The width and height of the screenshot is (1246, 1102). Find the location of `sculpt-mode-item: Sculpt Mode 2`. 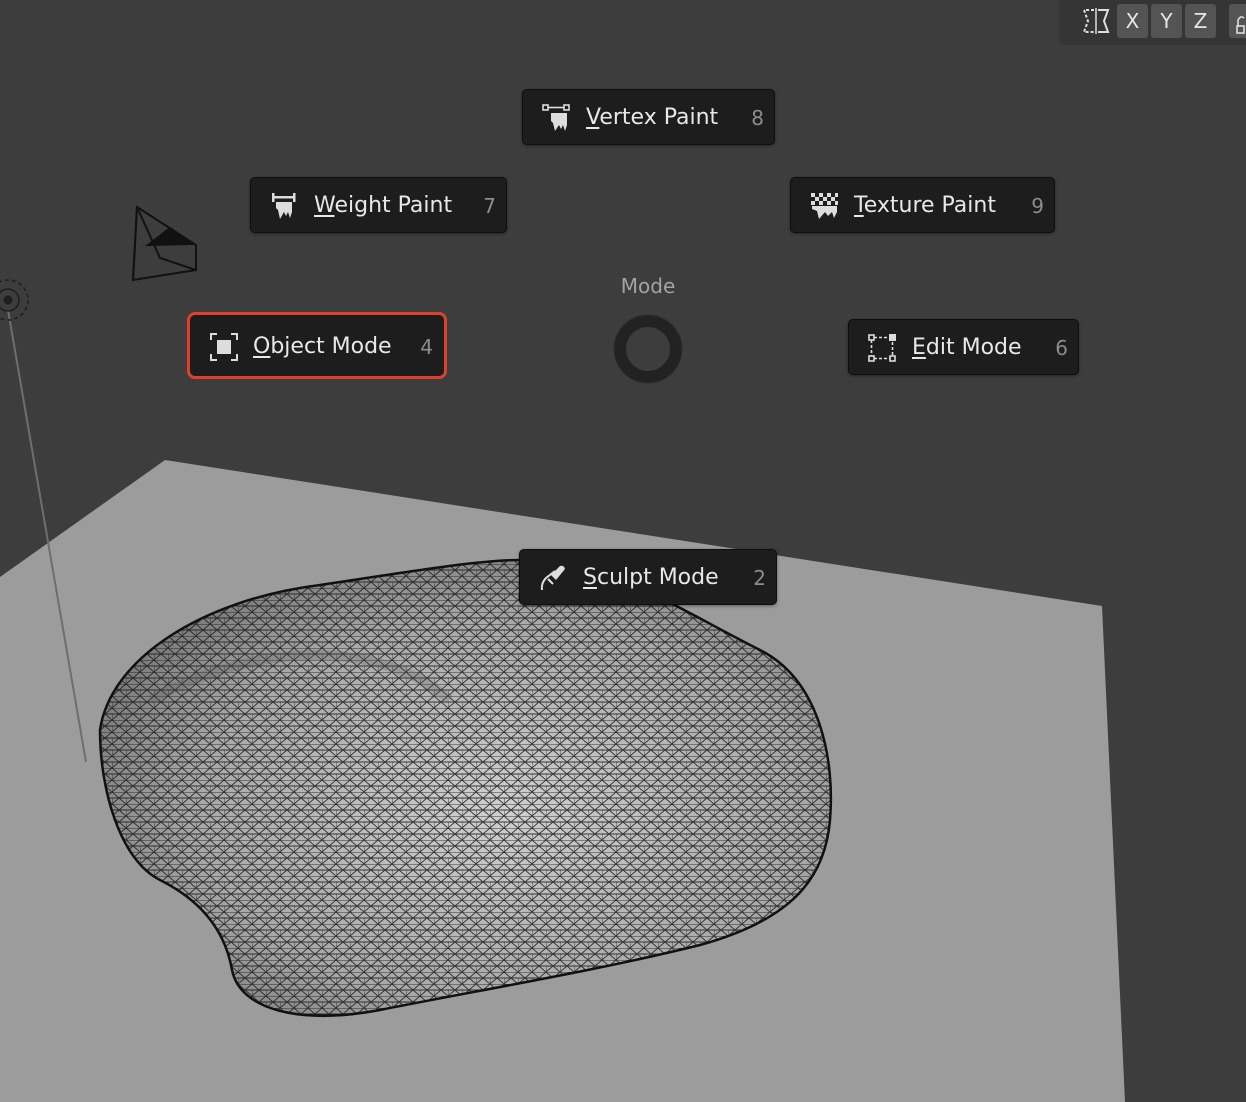

sculpt-mode-item: Sculpt Mode 2 is located at coordinates (648, 577).